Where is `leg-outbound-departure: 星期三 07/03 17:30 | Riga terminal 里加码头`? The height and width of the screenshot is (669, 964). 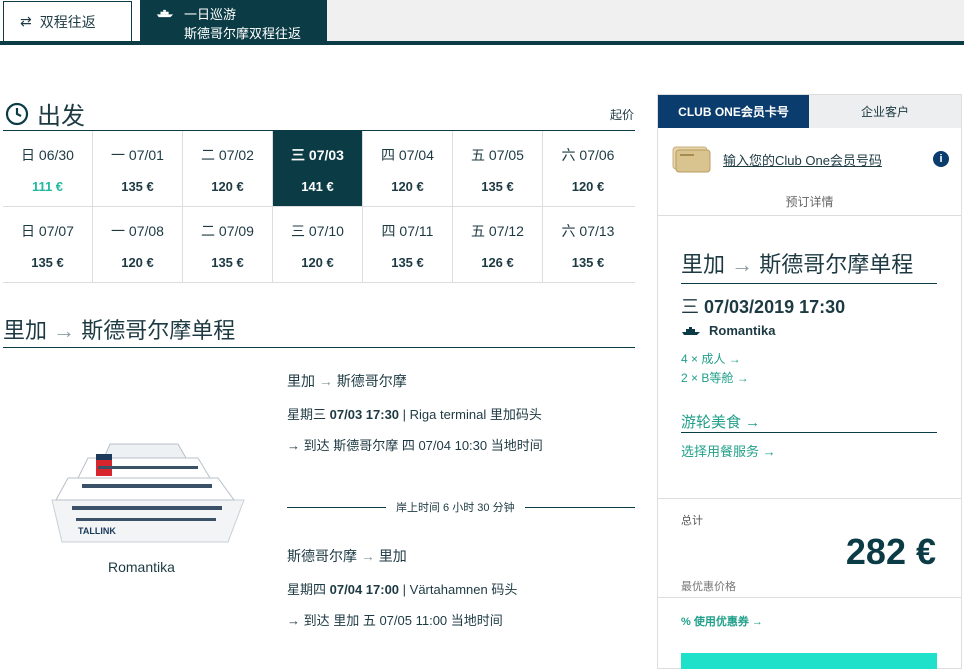
leg-outbound-departure: 星期三 07/03 17:30 | Riga terminal 里加码头 is located at coordinates (415, 413).